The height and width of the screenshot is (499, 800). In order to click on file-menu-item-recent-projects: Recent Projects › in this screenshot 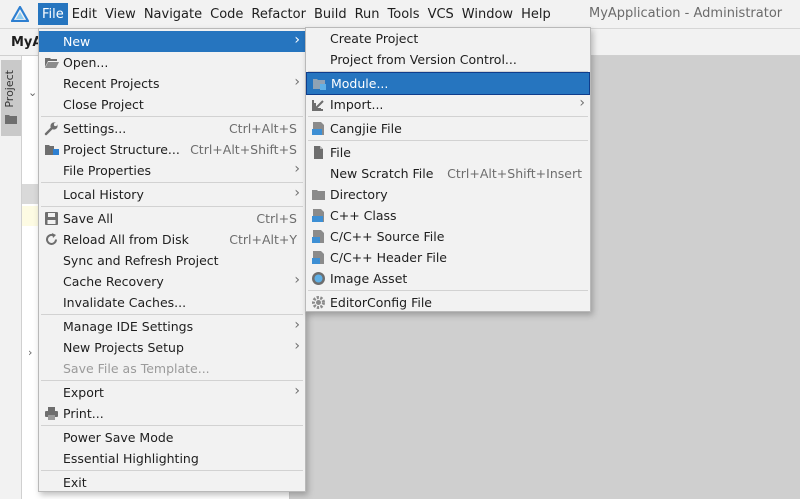, I will do `click(172, 83)`.